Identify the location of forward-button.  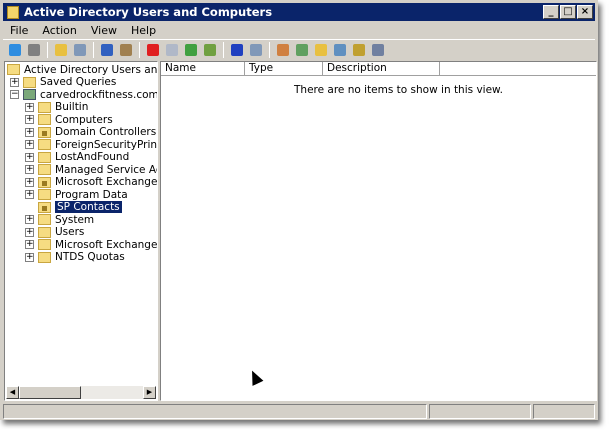
(34, 50).